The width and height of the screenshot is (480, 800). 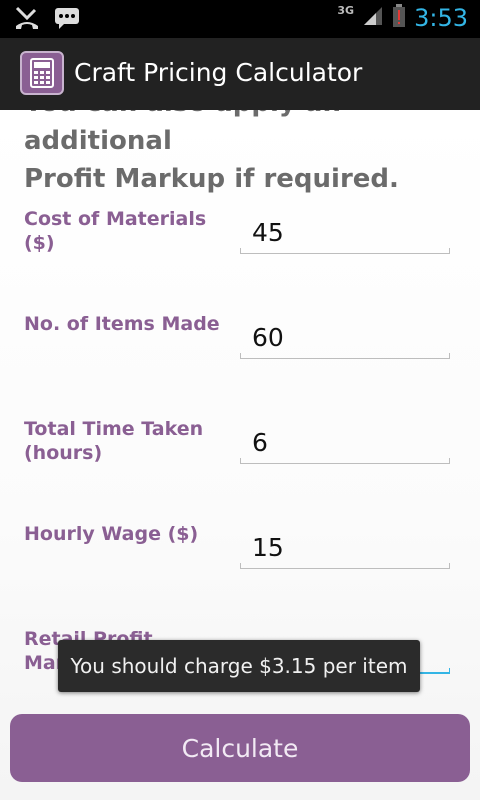 I want to click on result-toast: You should charge $3.15 per item, so click(x=239, y=666).